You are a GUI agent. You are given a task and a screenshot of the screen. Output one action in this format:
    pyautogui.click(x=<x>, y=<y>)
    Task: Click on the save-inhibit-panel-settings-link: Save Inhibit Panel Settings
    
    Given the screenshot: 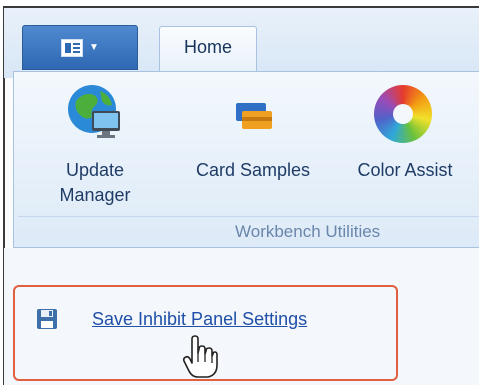 What is the action you would take?
    pyautogui.click(x=199, y=319)
    